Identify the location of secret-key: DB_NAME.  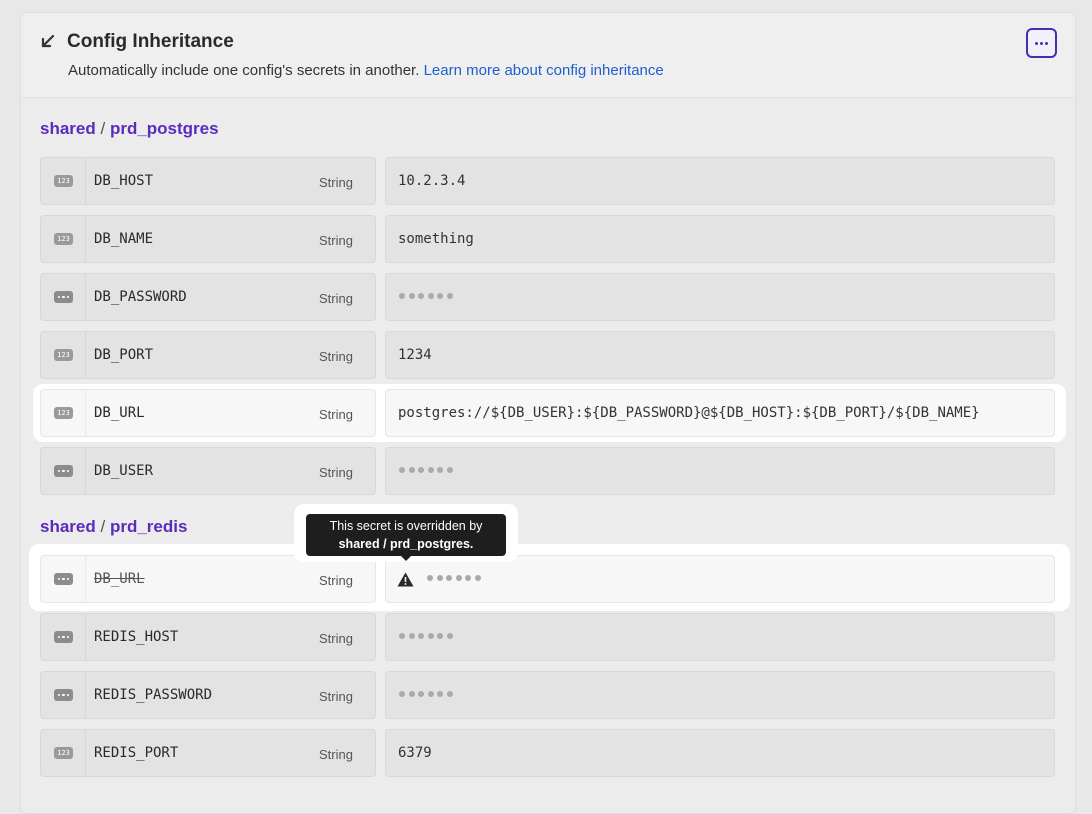
(124, 239).